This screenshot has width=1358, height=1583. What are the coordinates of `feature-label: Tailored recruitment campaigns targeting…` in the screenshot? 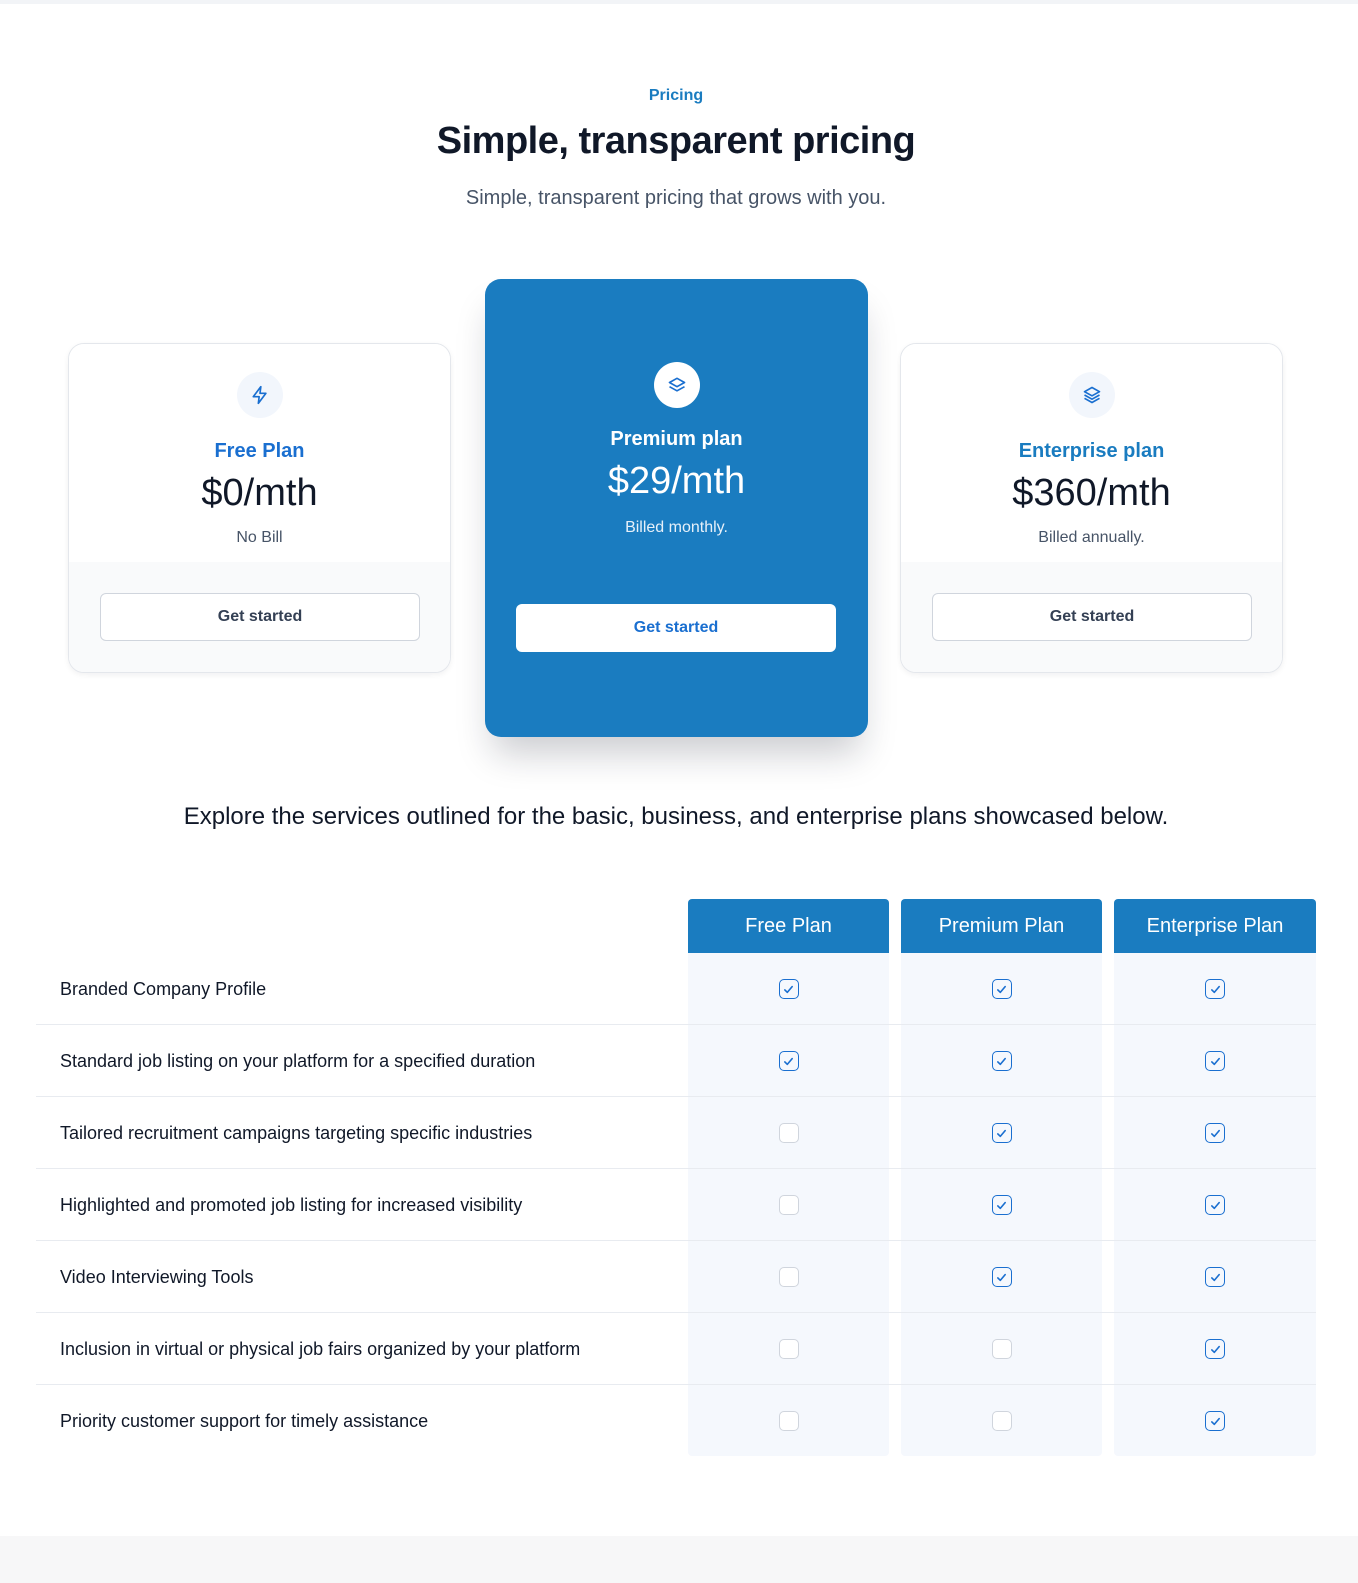 It's located at (296, 1132).